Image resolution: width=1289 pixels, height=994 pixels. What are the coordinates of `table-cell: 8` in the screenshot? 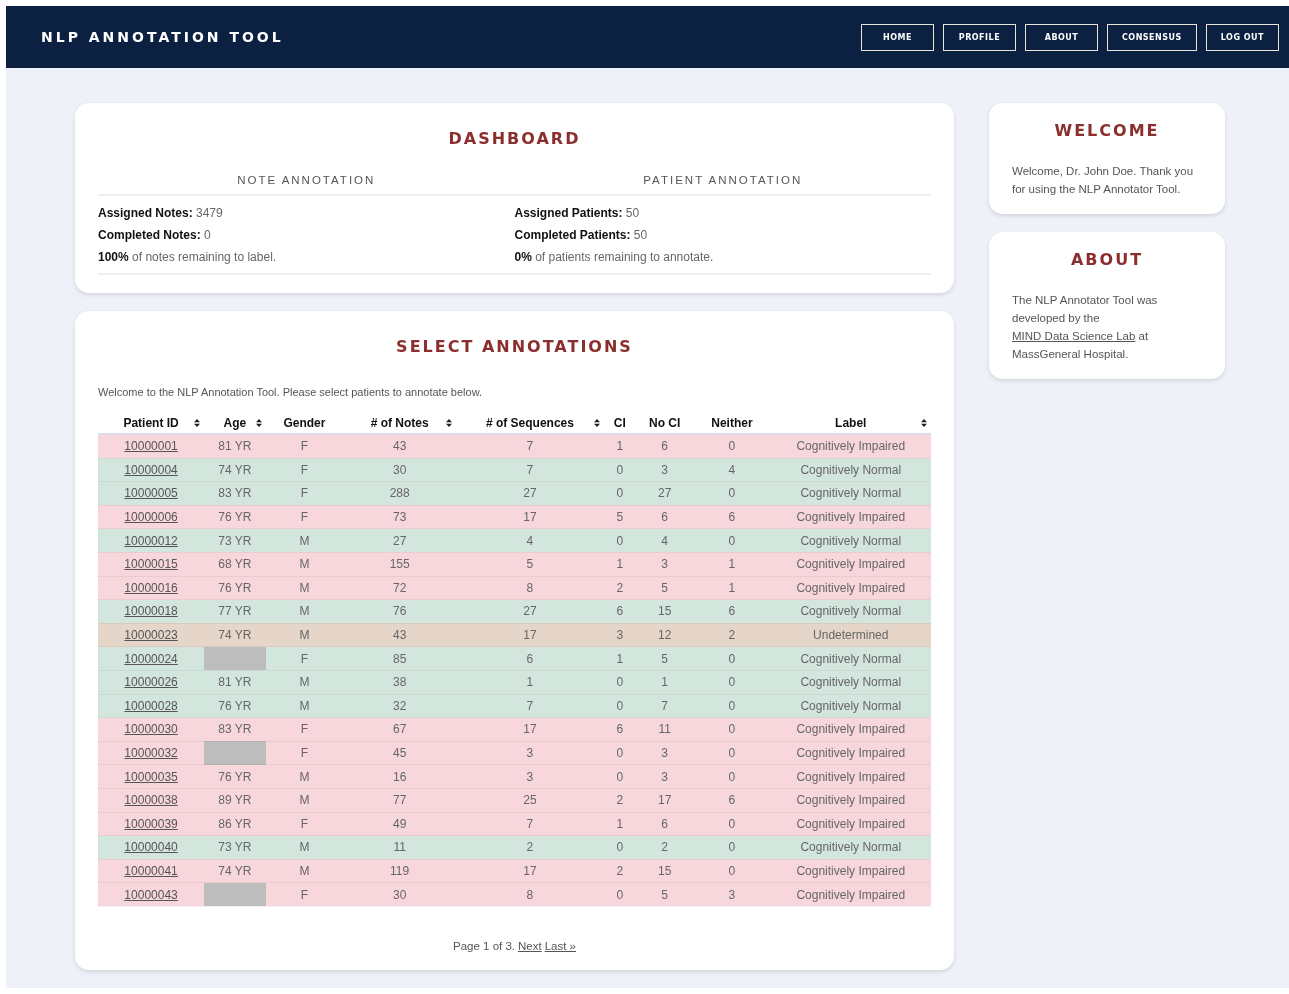 It's located at (530, 894).